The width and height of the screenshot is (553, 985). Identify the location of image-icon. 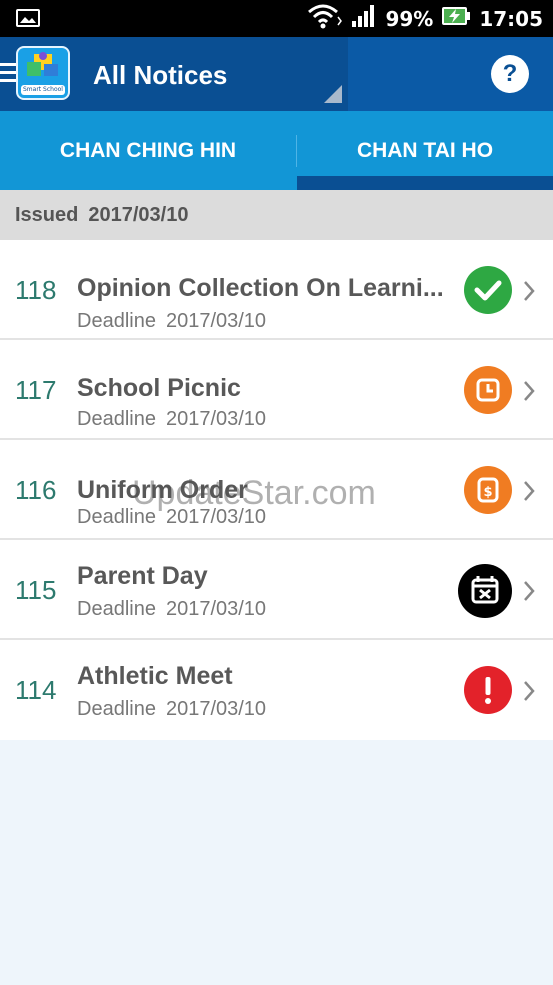
(28, 20).